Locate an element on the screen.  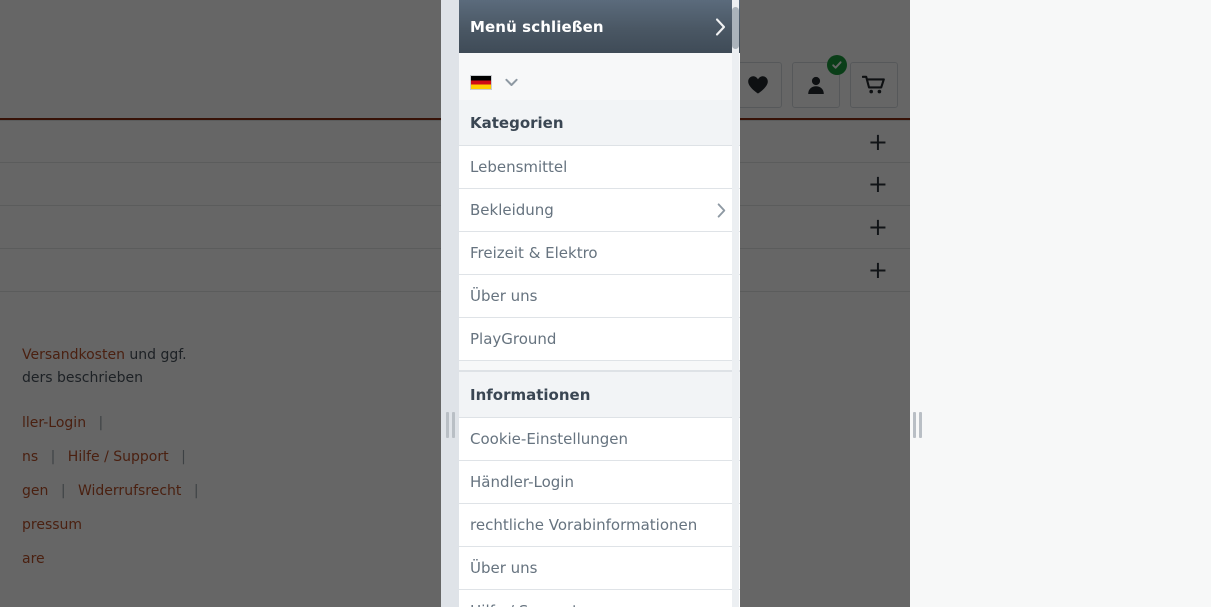
offcanvas-close-header: Menü schließen is located at coordinates (599, 26).